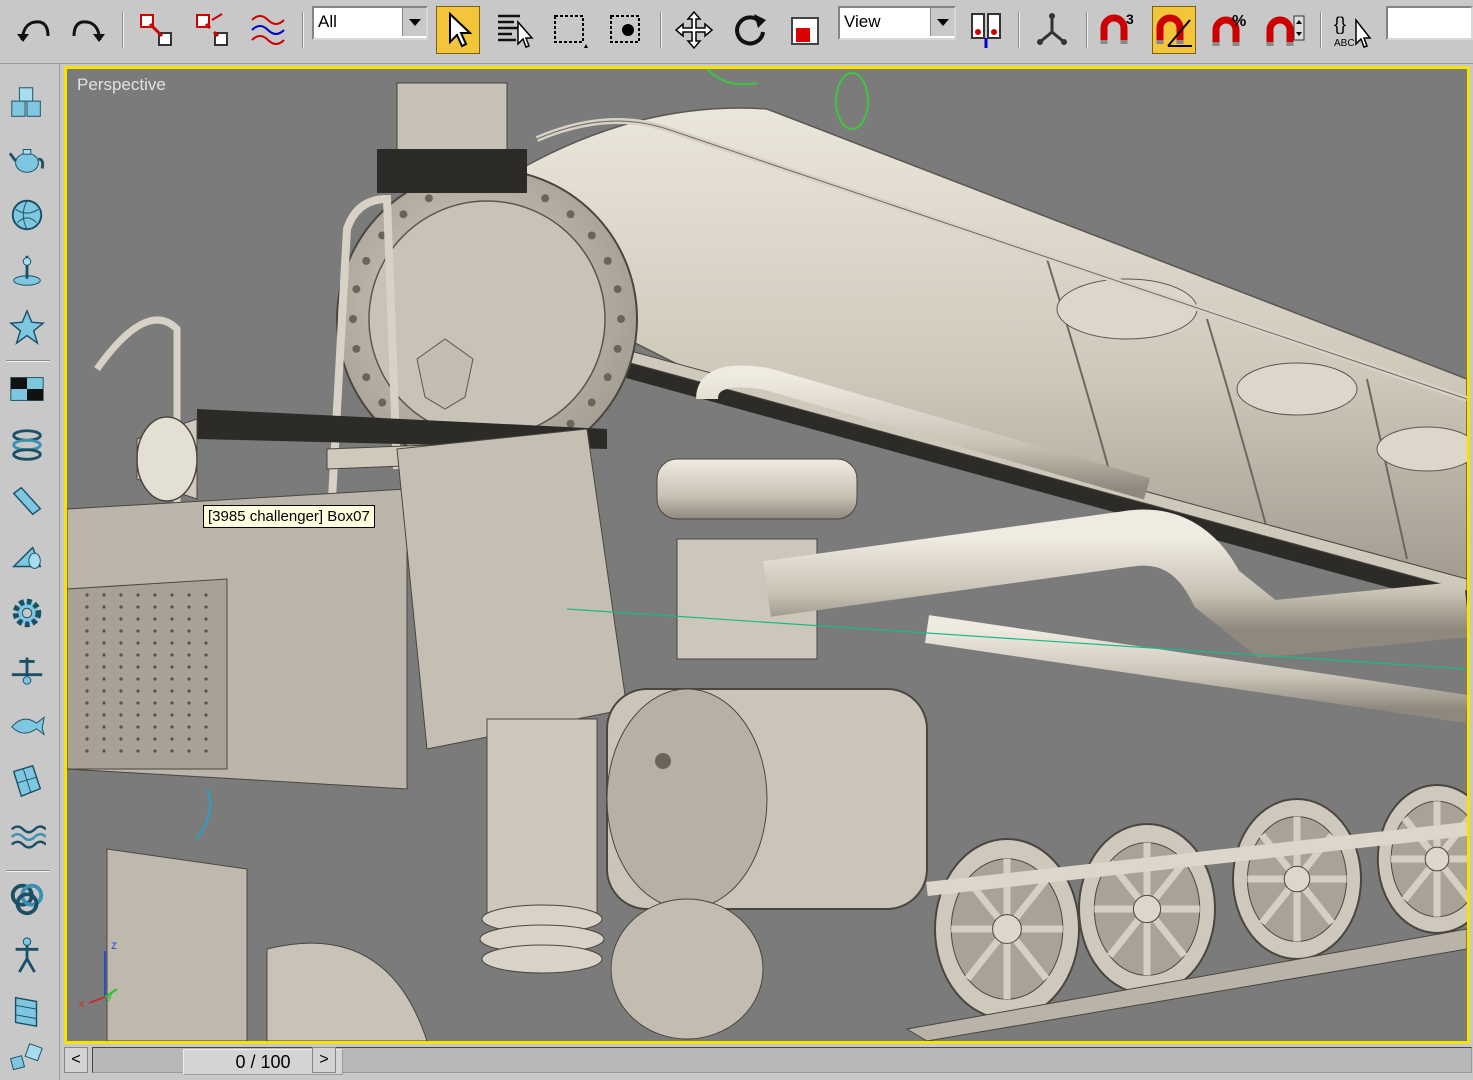  I want to click on selection-filter-dropdown: All, so click(370, 23).